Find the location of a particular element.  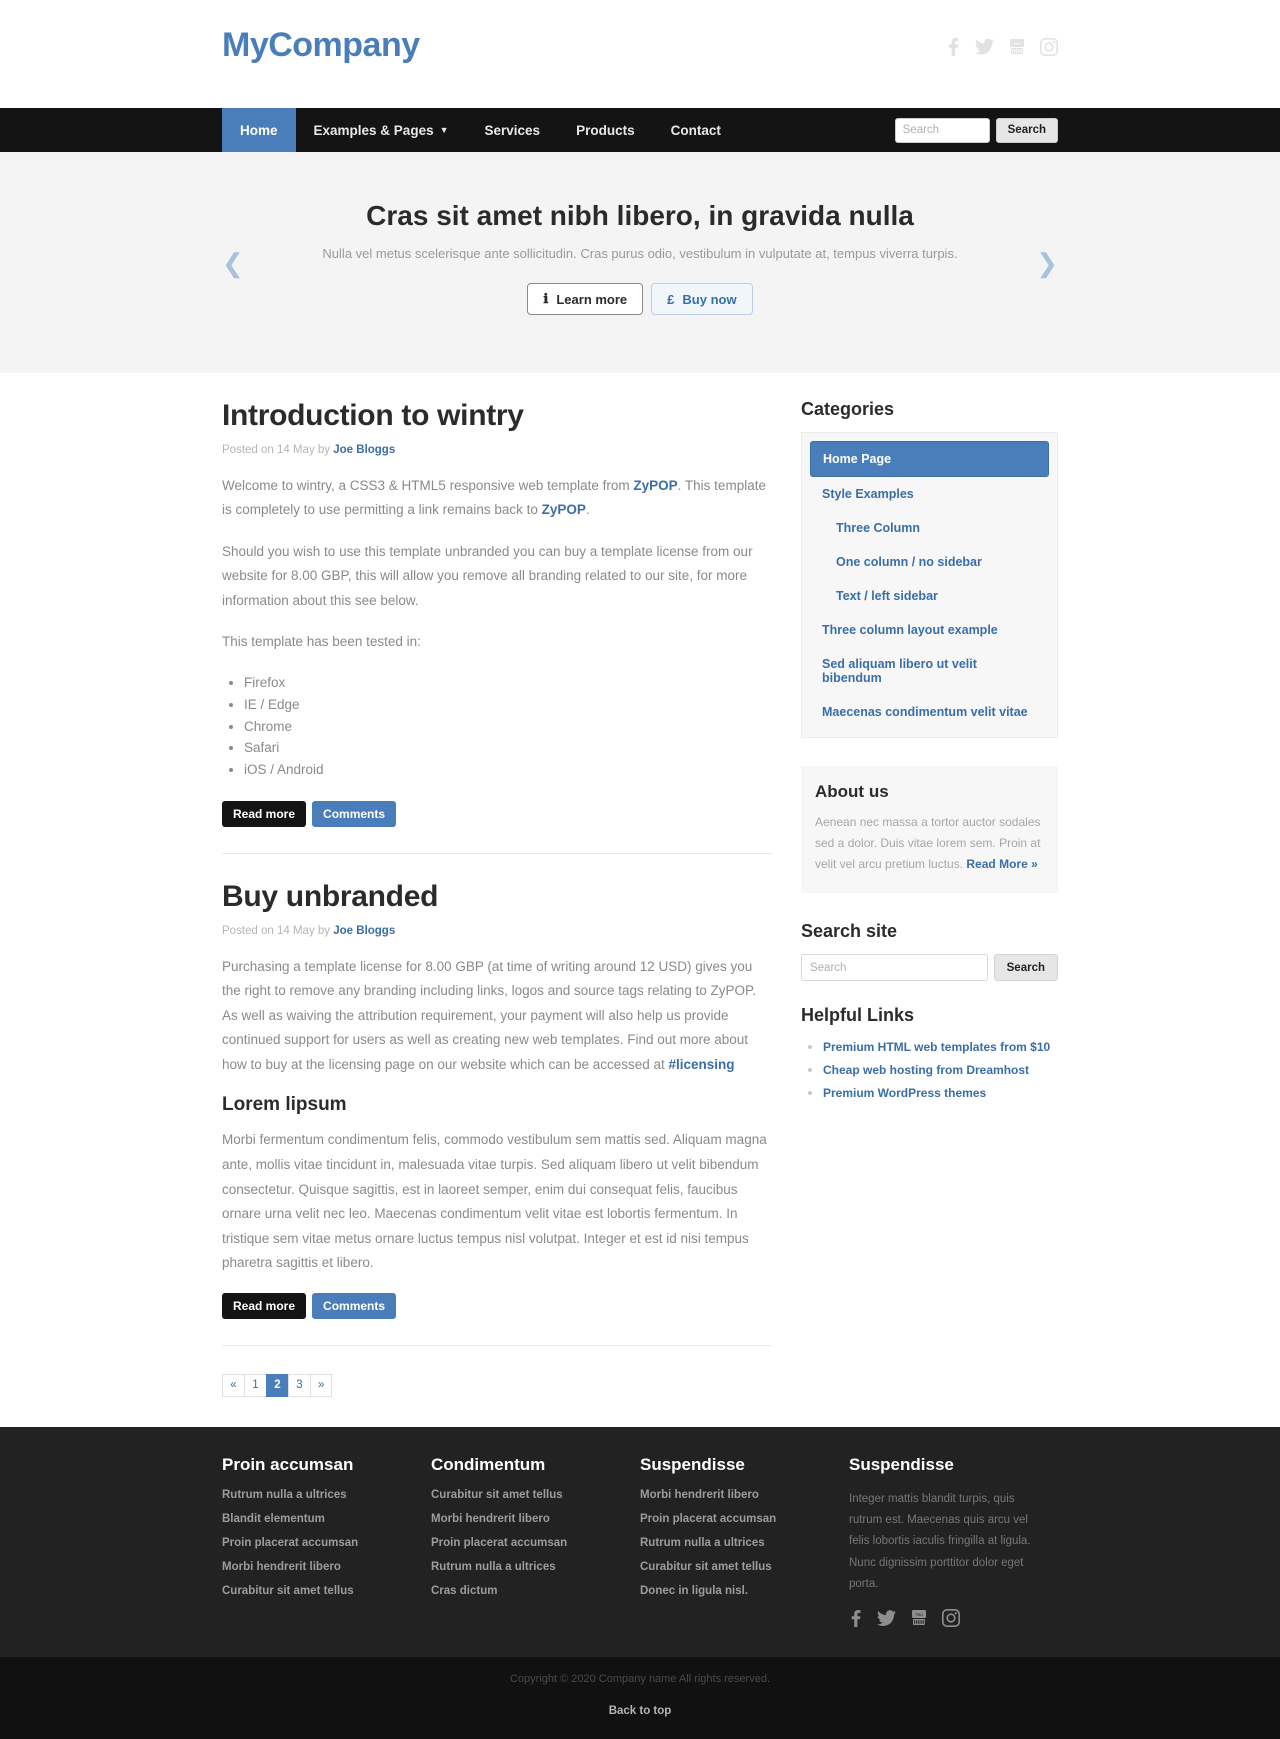

category-item-style-examples: Style Examples is located at coordinates (929, 494).